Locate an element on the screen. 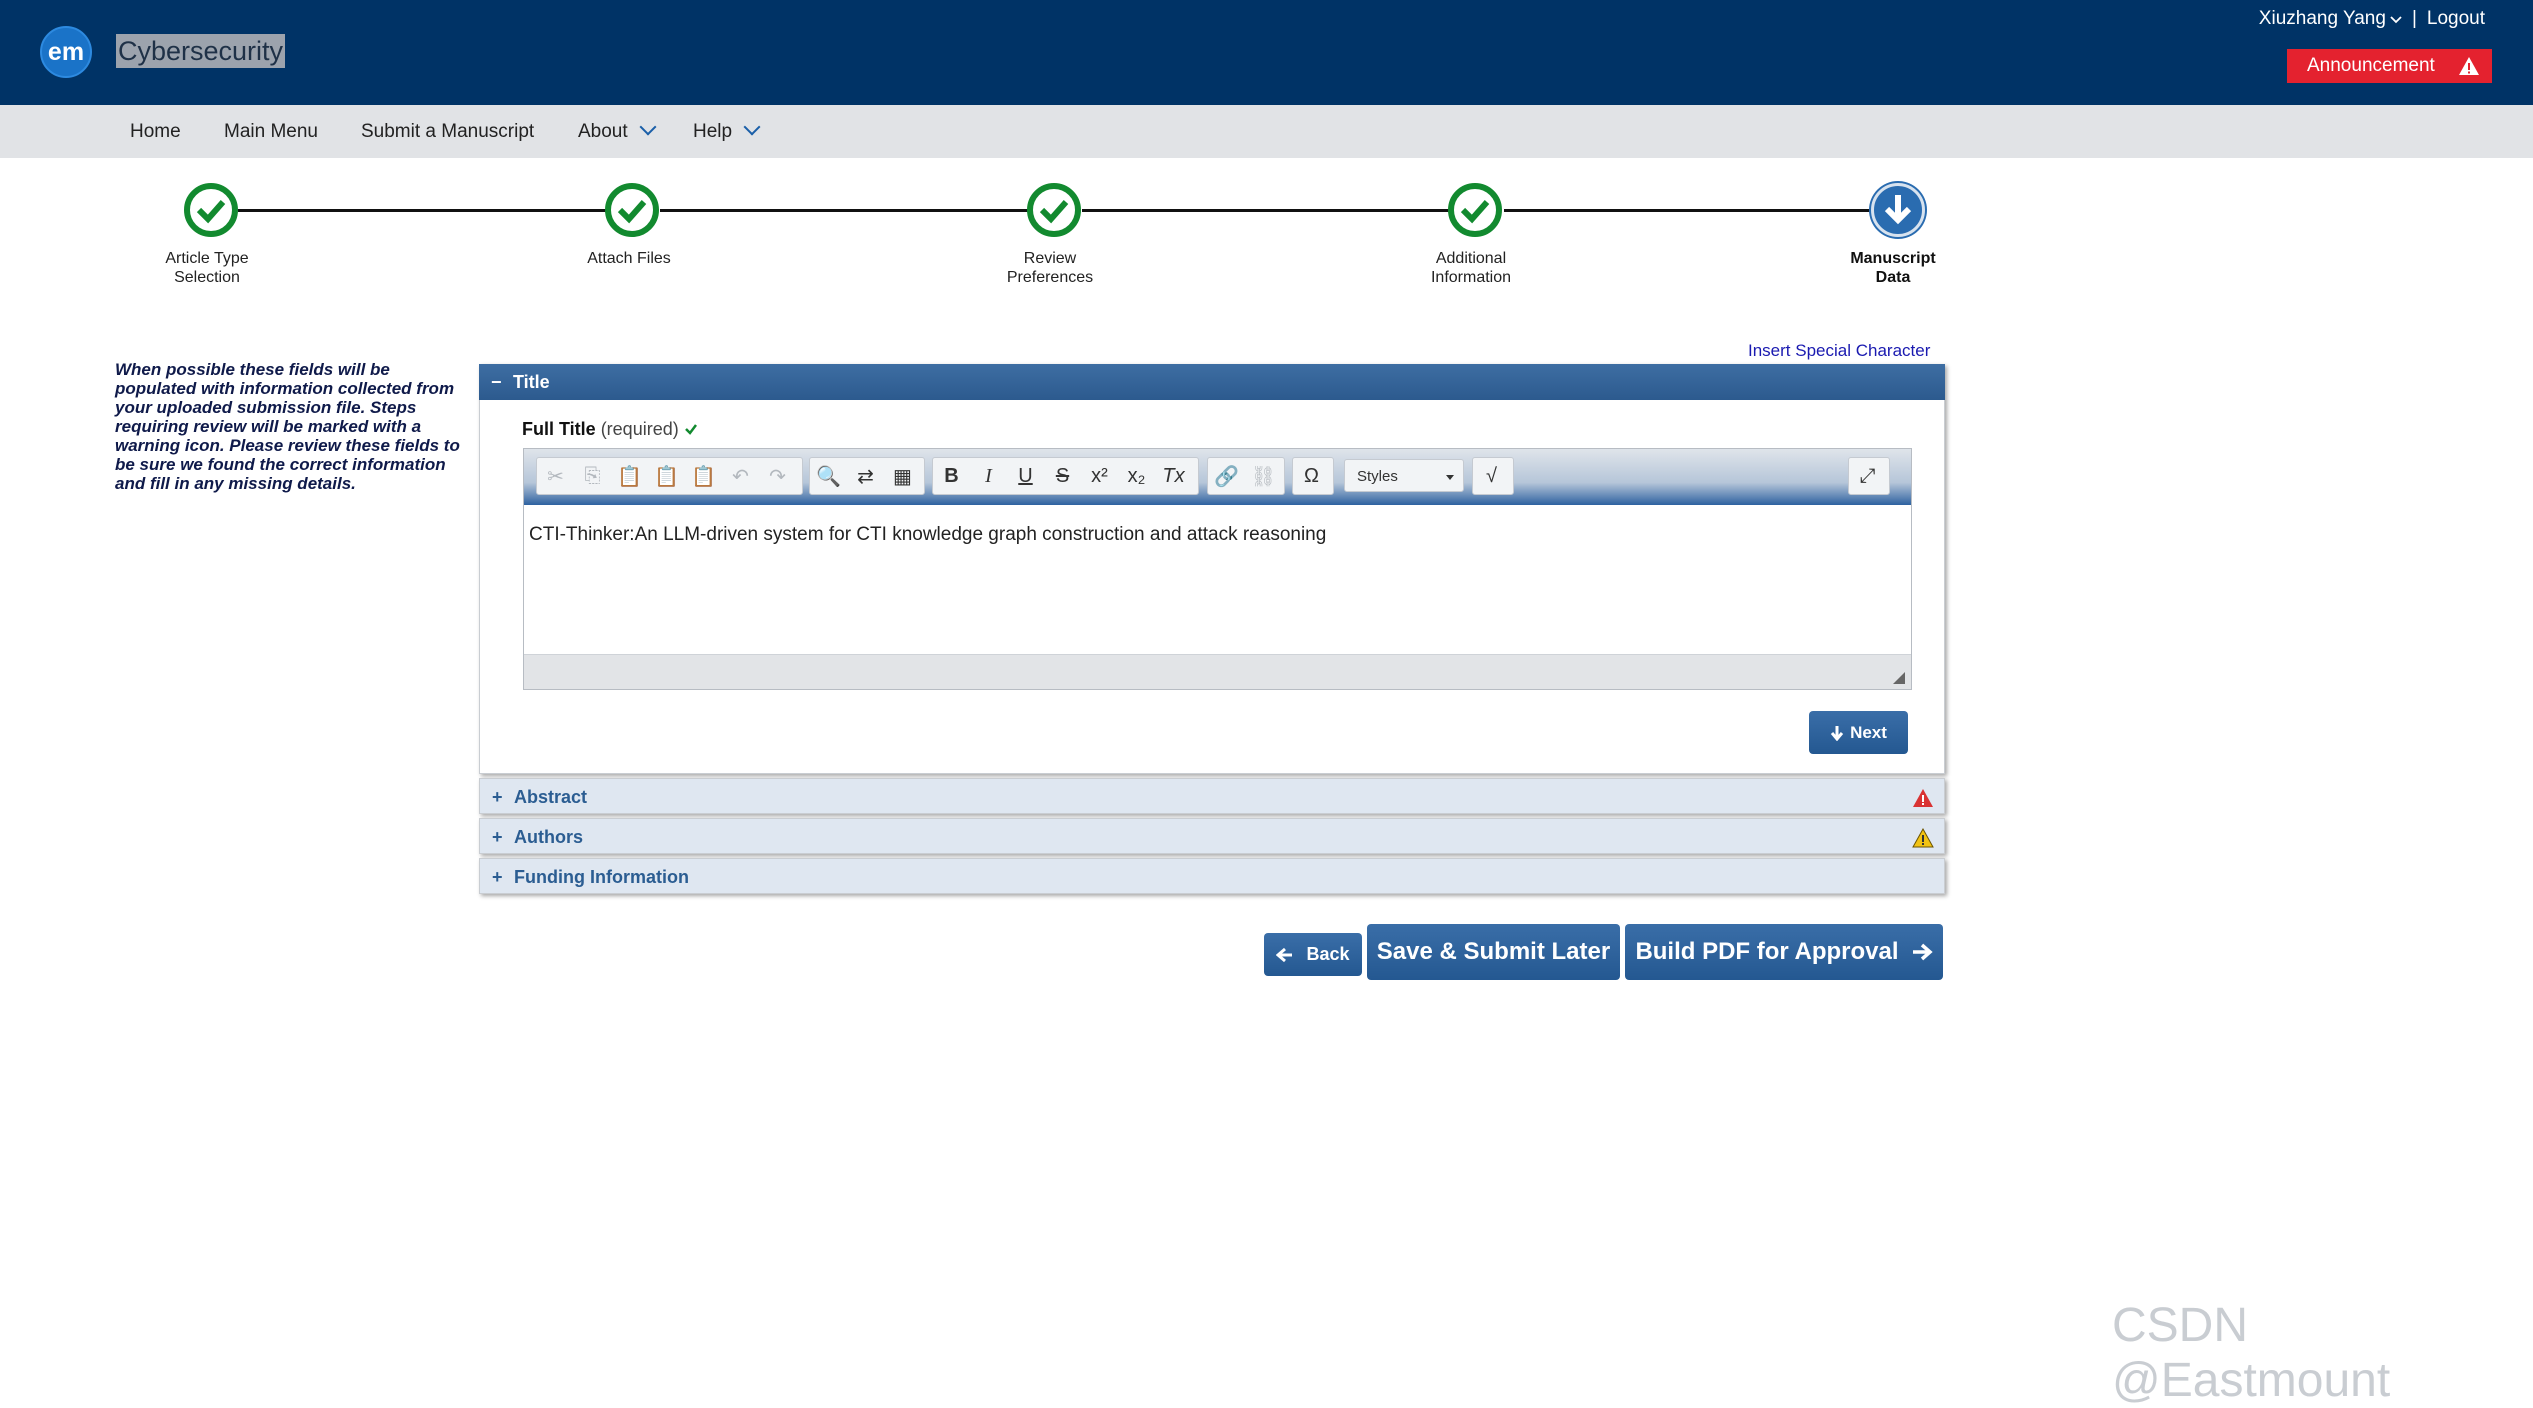 Image resolution: width=2533 pixels, height=1408 pixels. maximize-group: ⤢ is located at coordinates (1869, 476).